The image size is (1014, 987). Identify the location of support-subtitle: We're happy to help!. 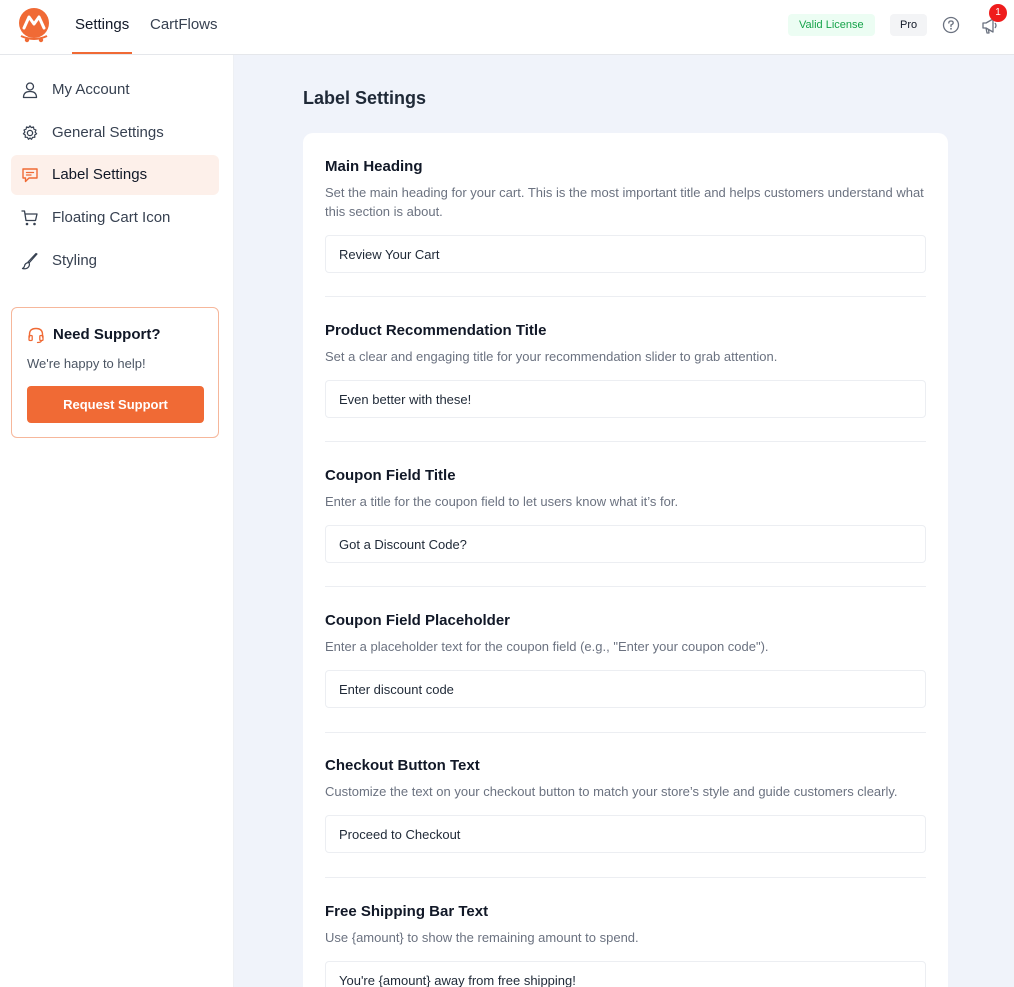
(86, 363).